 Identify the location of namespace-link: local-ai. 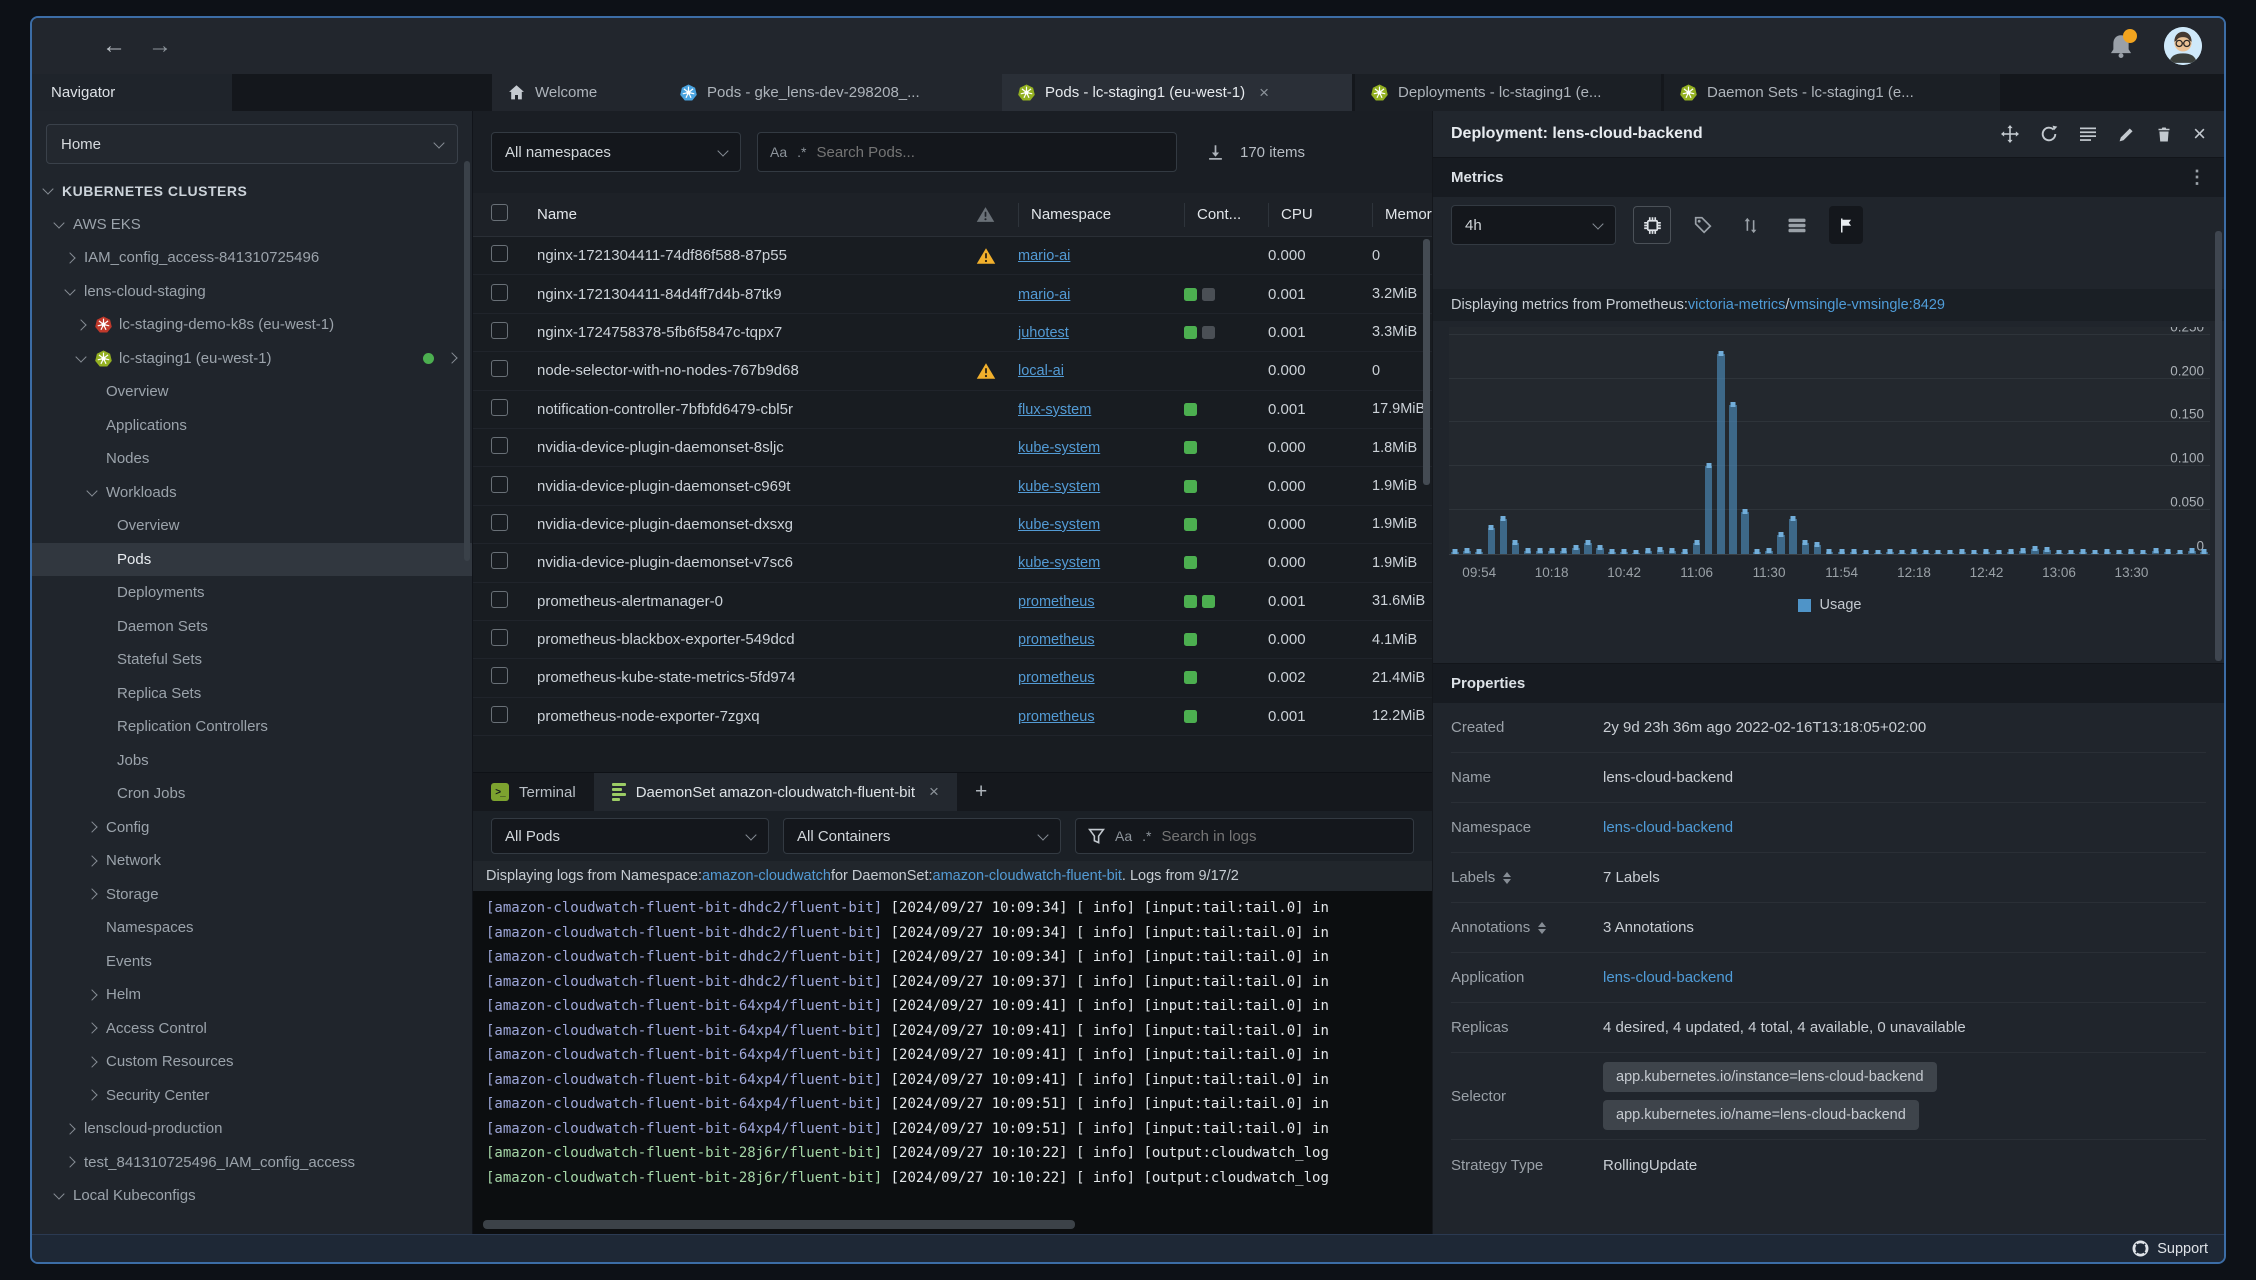
(1041, 371).